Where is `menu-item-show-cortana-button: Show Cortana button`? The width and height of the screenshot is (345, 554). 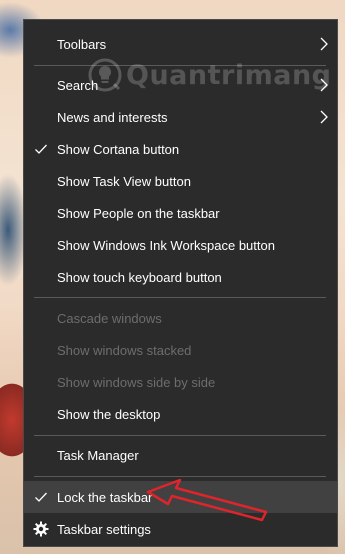
menu-item-show-cortana-button: Show Cortana button is located at coordinates (180, 149).